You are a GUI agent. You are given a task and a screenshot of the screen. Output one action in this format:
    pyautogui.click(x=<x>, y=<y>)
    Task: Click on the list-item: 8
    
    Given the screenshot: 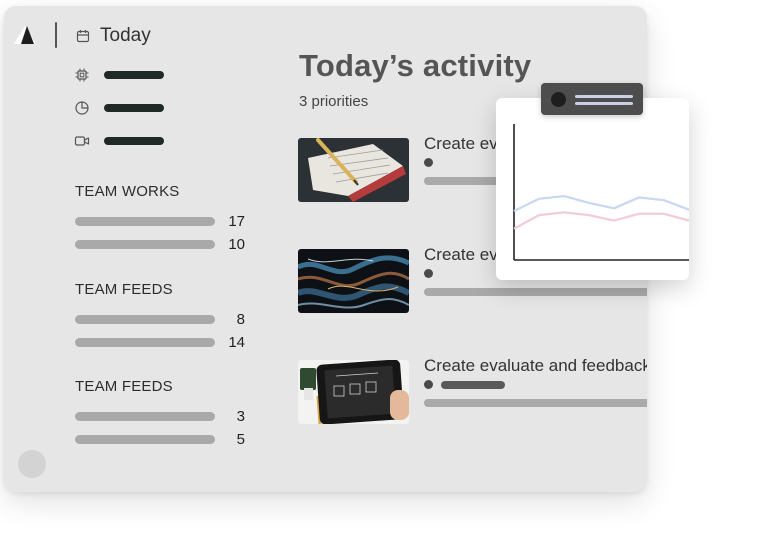 What is the action you would take?
    pyautogui.click(x=175, y=319)
    